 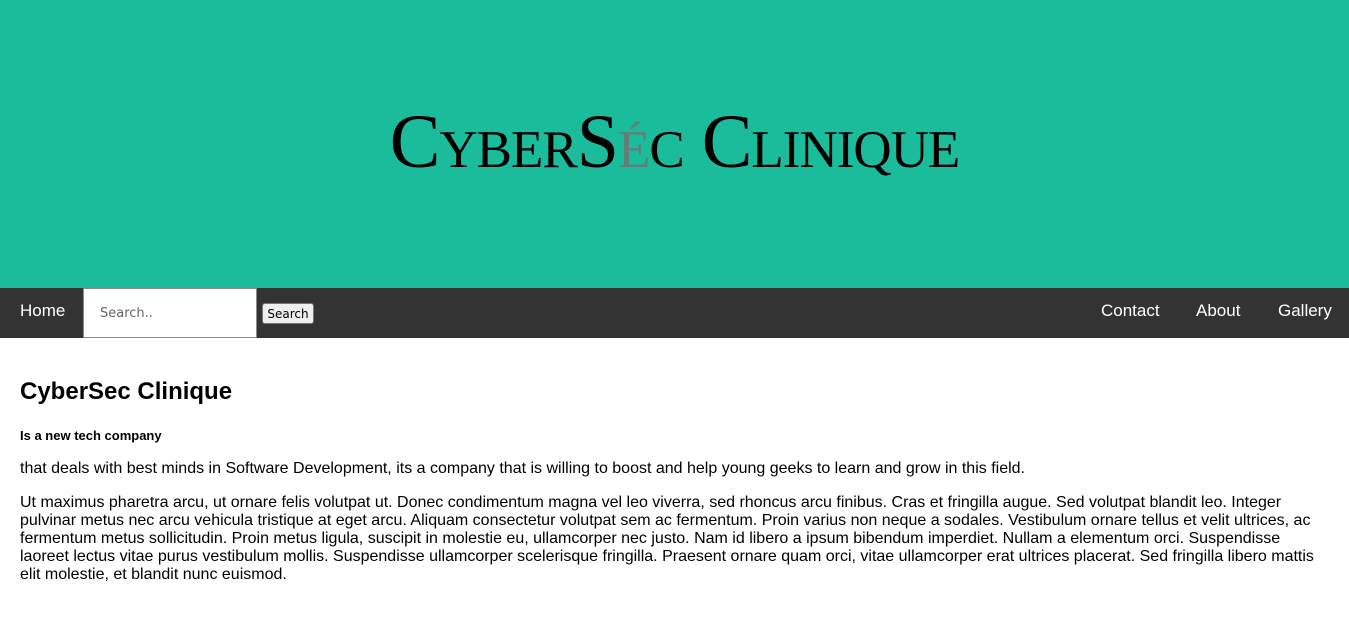 I want to click on search-input, so click(x=170, y=313).